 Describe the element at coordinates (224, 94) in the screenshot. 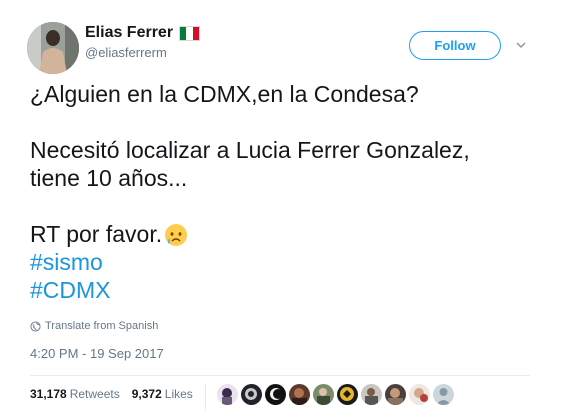

I see `tweet-line-1: ¿Alguien en la CDMX,en la Condesa?` at that location.